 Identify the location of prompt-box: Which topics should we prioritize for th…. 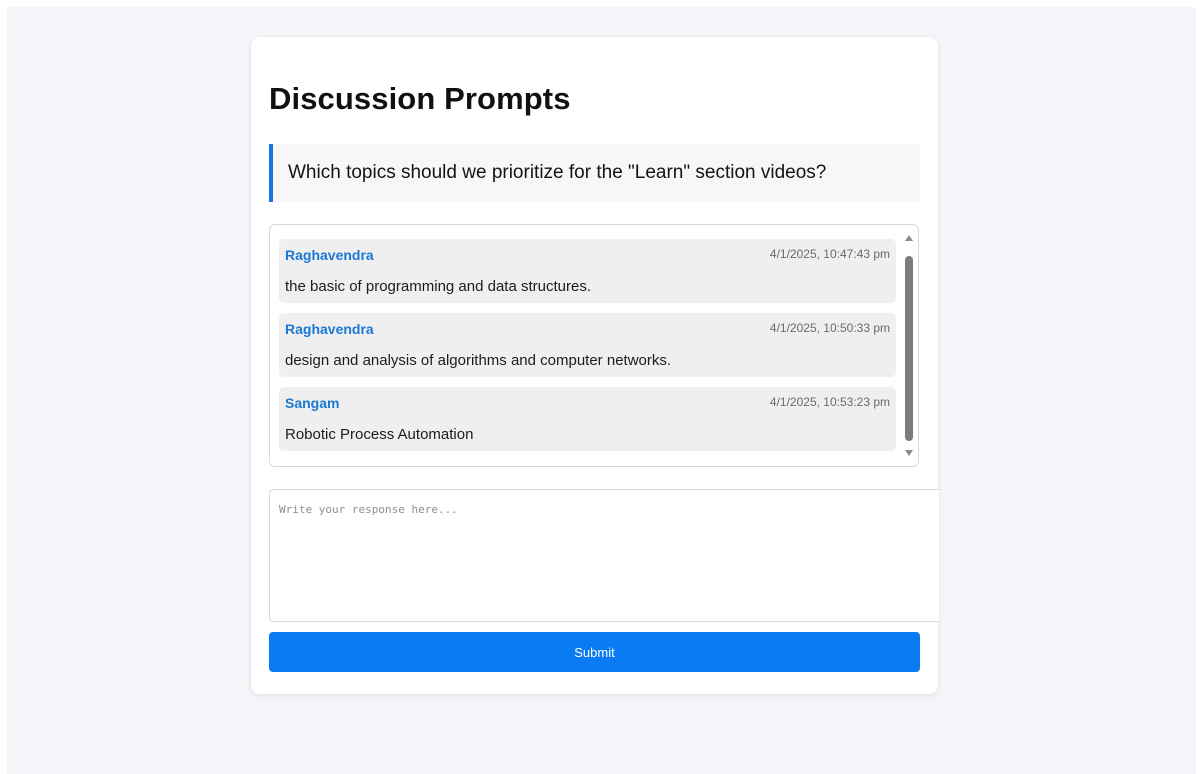
(594, 173).